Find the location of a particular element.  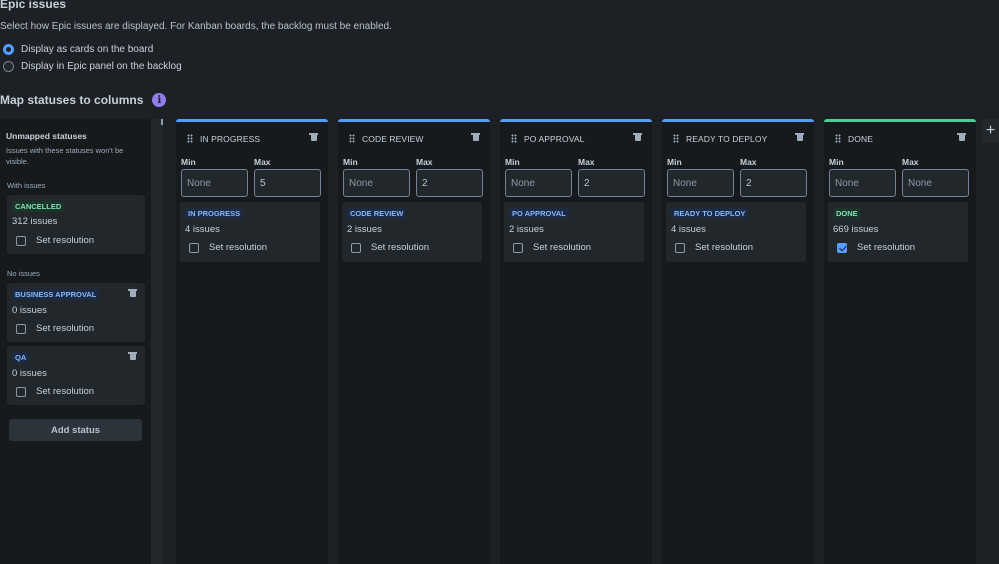

status-card: DONE 669 issues Set resolution is located at coordinates (898, 232).